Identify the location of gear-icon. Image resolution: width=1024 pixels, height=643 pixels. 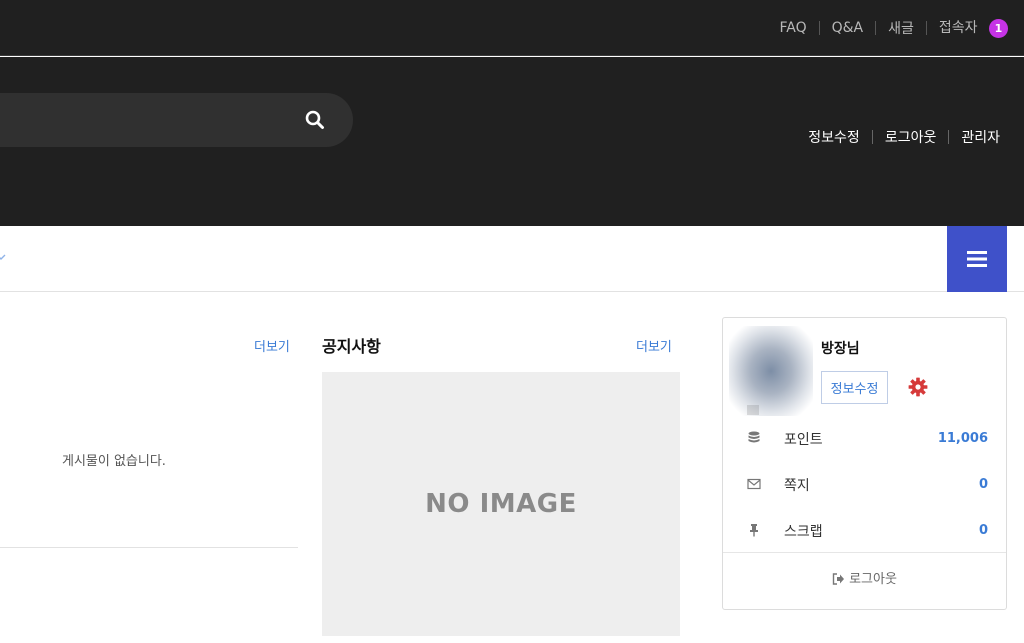
(918, 387).